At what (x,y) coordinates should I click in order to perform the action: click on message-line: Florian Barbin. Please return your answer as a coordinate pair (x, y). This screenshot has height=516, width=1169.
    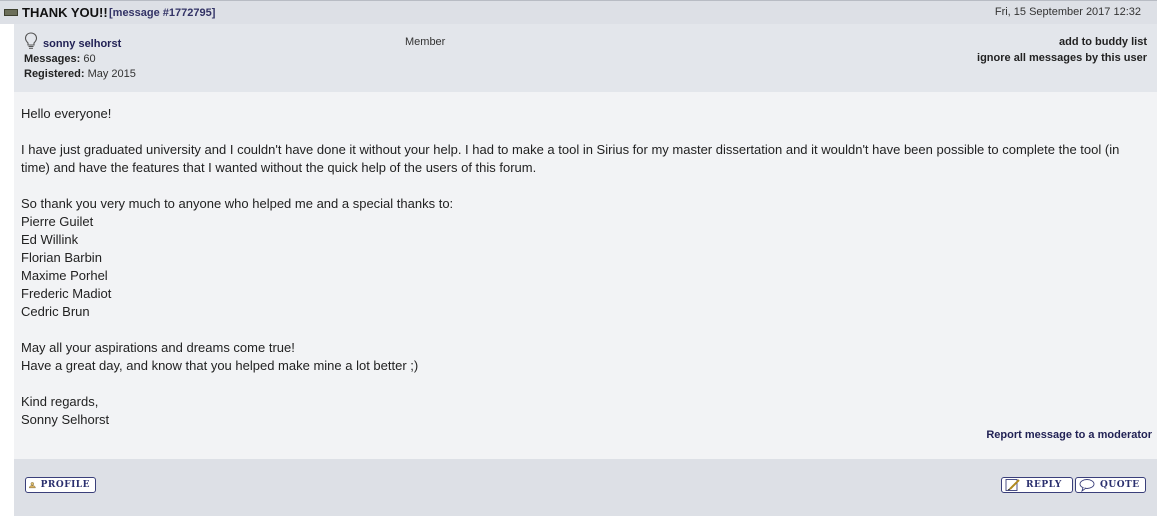
    Looking at the image, I should click on (61, 257).